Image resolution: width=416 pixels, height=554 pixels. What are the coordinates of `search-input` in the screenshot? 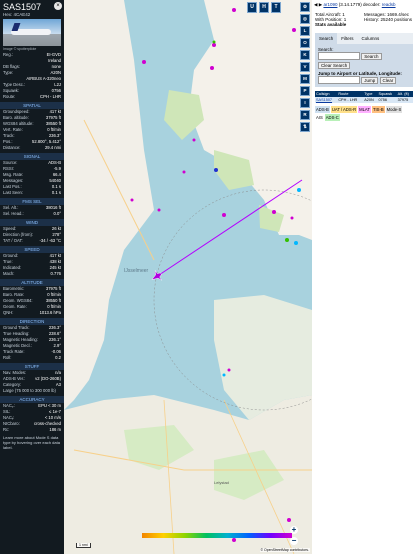 It's located at (339, 56).